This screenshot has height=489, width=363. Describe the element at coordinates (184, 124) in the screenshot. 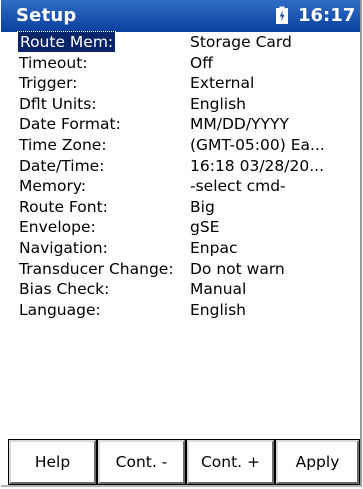

I see `setting-row-date-format: Date Format: MM/DD/YYYY` at that location.